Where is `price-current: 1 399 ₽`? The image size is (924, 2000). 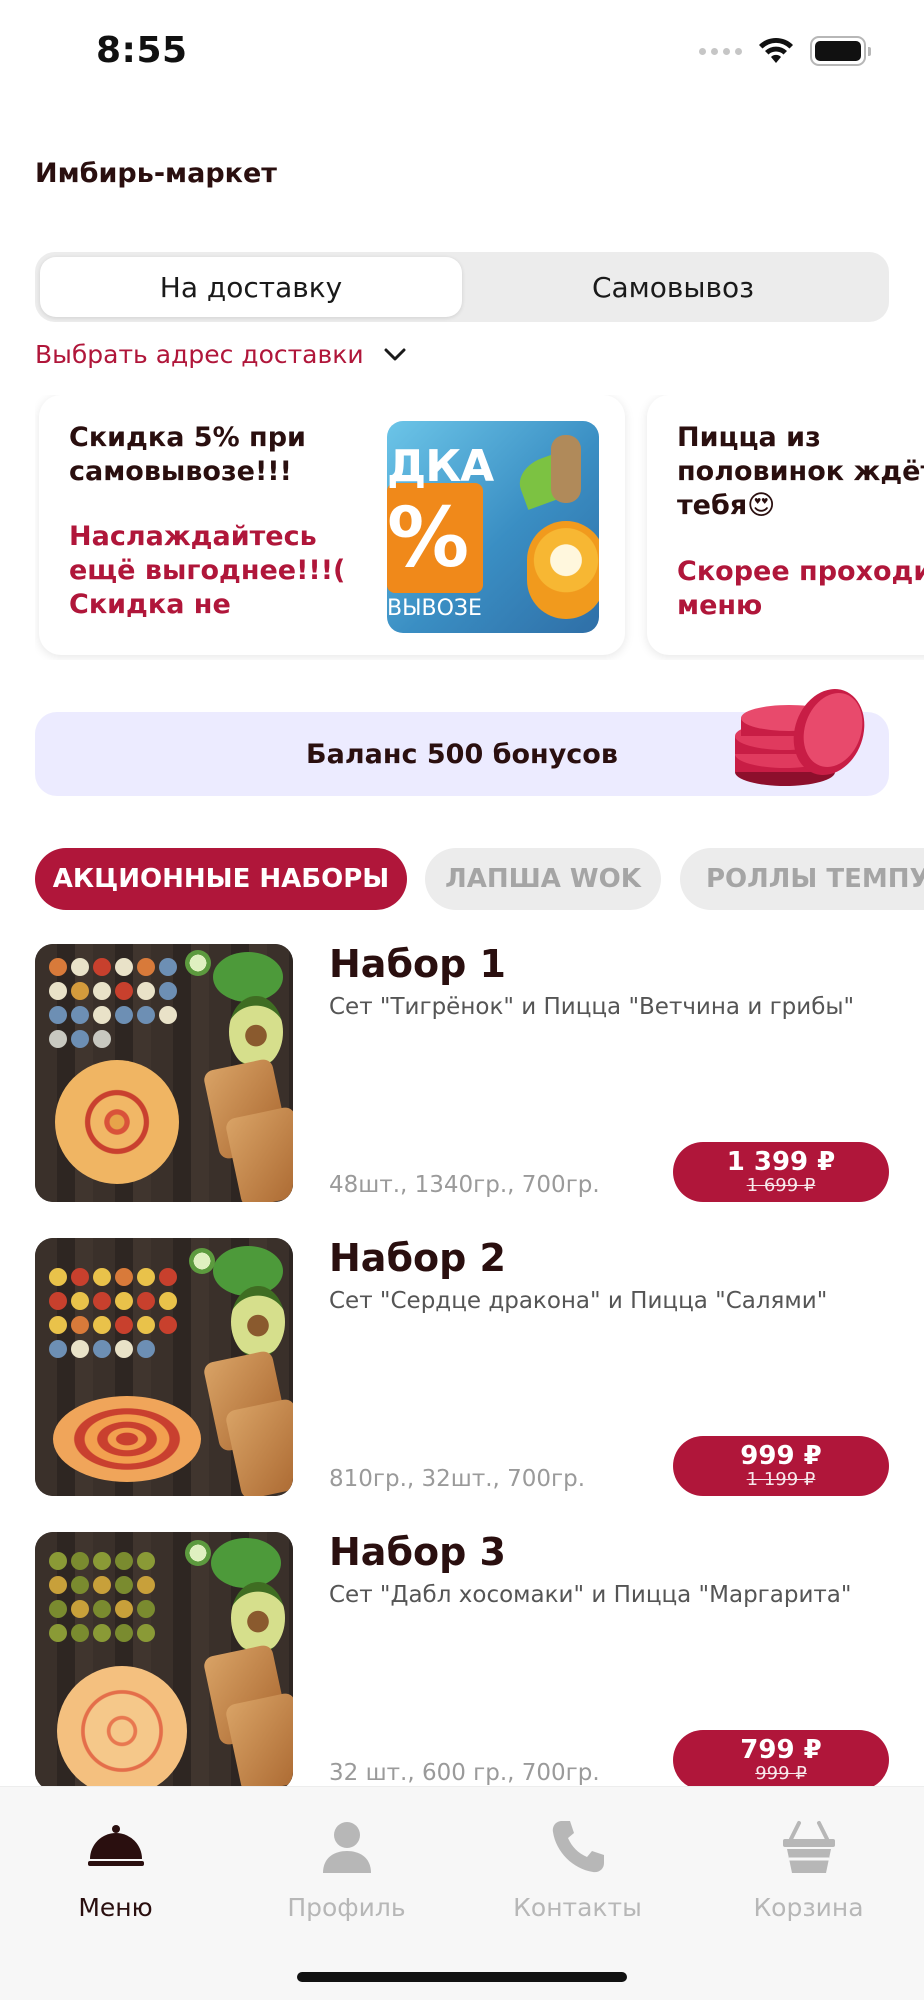 price-current: 1 399 ₽ is located at coordinates (781, 1162).